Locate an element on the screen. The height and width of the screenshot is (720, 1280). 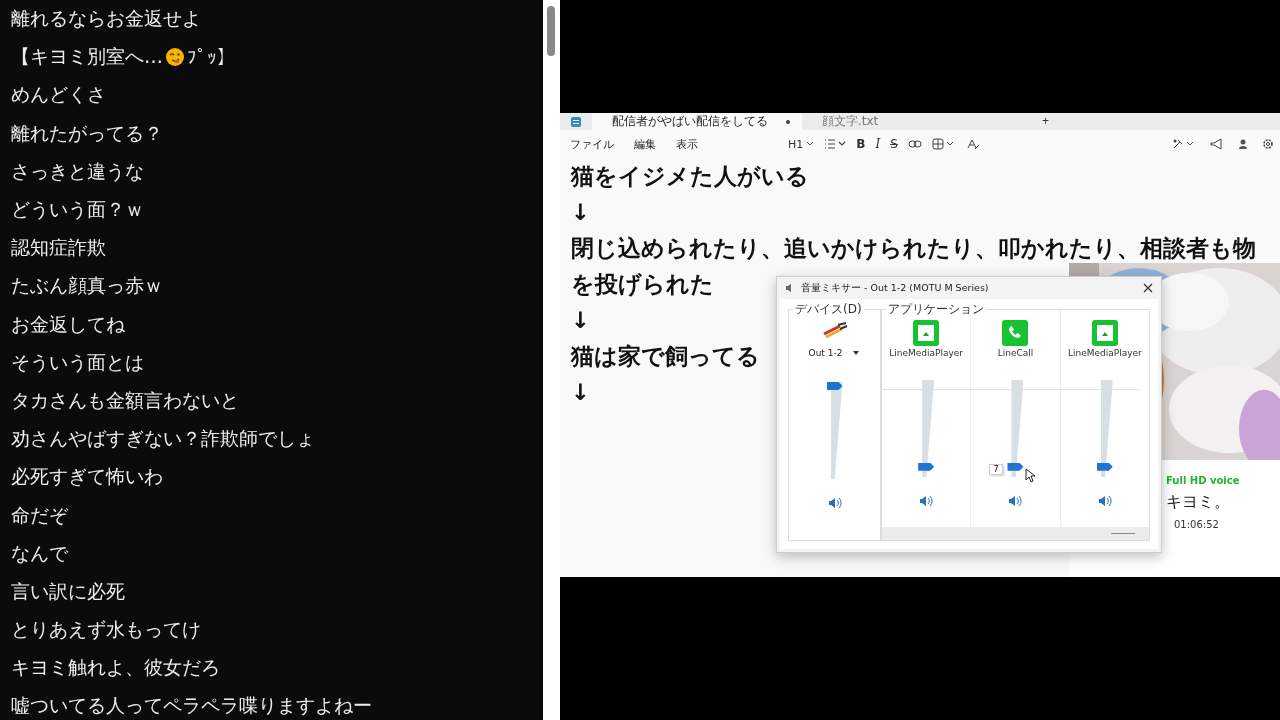
document-line: 猫をイジメた人がいる is located at coordinates (690, 176).